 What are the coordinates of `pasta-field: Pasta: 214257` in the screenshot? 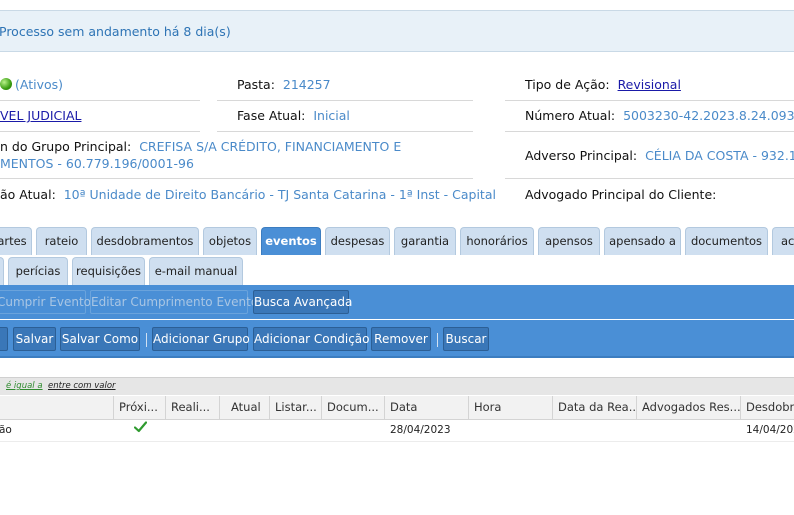 It's located at (284, 84).